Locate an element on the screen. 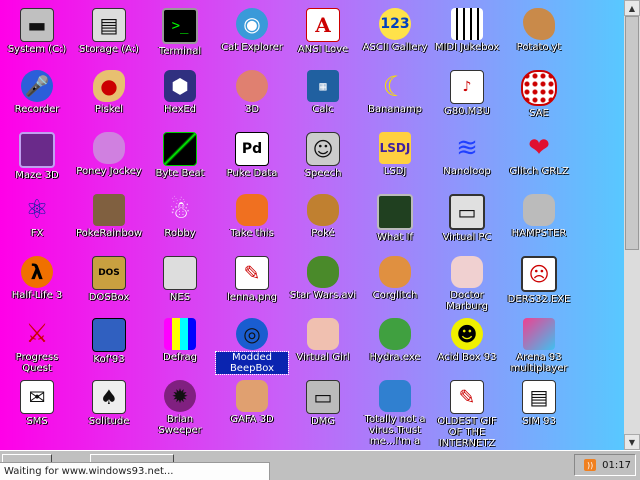  desktop-icon: Defrag is located at coordinates (180, 340).